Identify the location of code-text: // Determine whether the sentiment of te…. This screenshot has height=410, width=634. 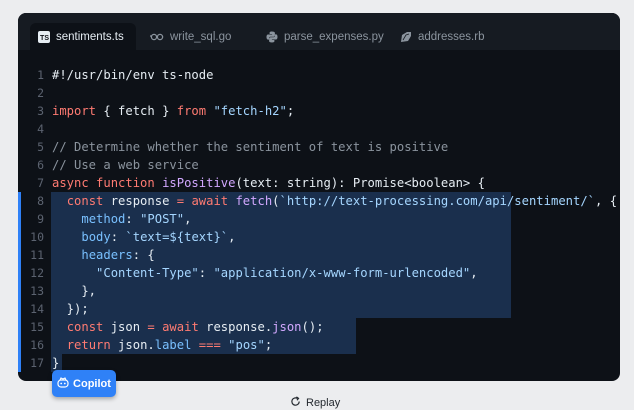
(250, 147).